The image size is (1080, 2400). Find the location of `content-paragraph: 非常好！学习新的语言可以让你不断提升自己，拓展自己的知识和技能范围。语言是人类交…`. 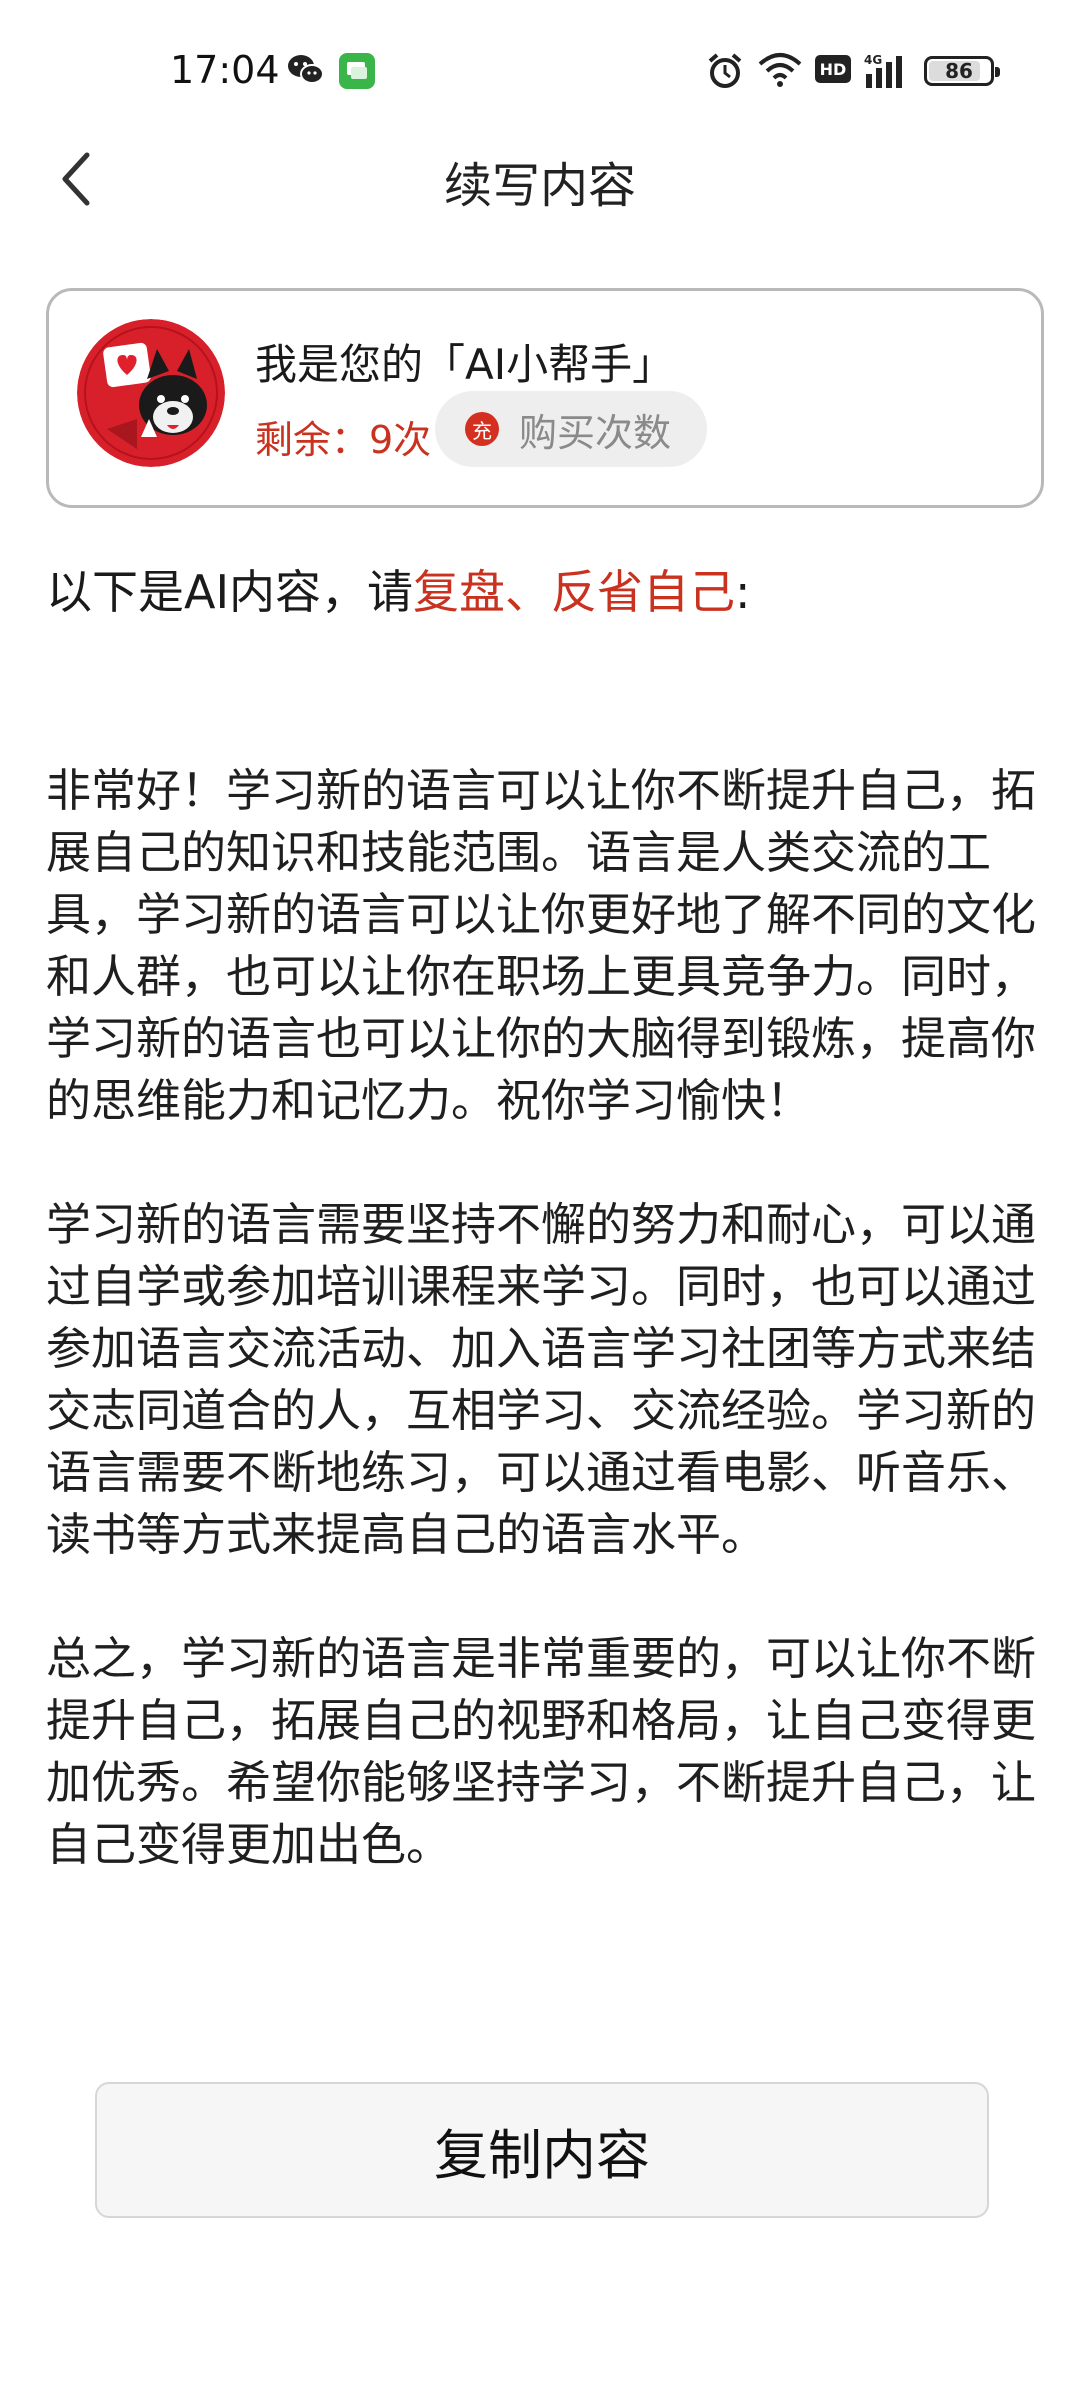

content-paragraph: 非常好！学习新的语言可以让你不断提升自己，拓展自己的知识和技能范围。语言是人类交… is located at coordinates (541, 945).